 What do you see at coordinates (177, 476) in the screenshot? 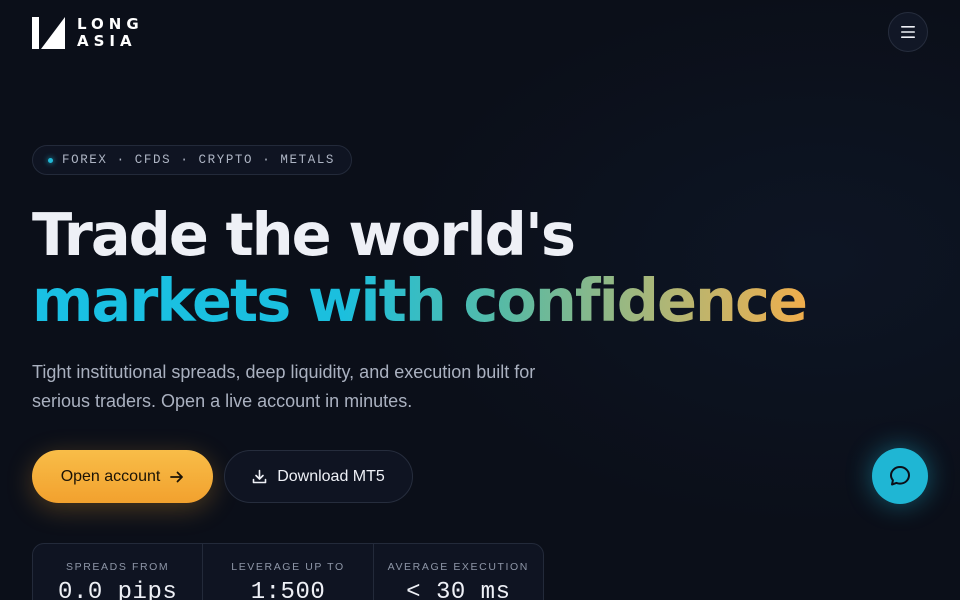
I see `arrow-right-icon` at bounding box center [177, 476].